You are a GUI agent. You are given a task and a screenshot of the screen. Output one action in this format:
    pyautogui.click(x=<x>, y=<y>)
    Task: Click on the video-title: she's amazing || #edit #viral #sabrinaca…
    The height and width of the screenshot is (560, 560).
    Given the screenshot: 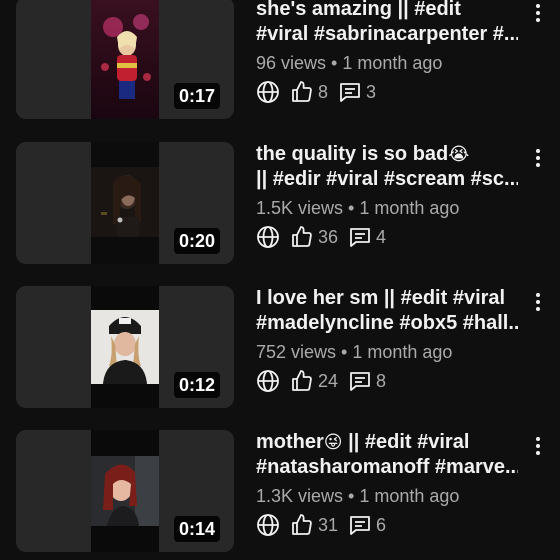 What is the action you would take?
    pyautogui.click(x=387, y=23)
    